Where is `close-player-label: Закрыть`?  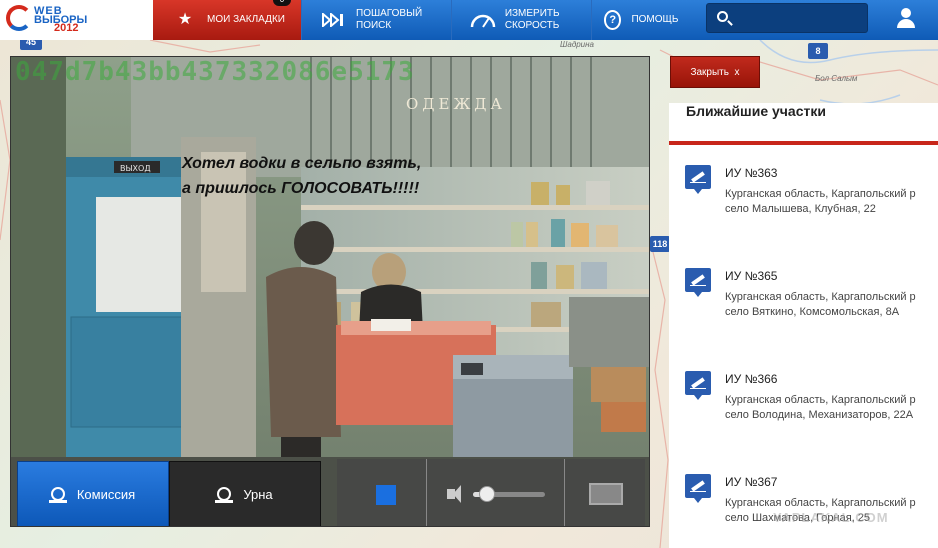 close-player-label: Закрыть is located at coordinates (709, 72).